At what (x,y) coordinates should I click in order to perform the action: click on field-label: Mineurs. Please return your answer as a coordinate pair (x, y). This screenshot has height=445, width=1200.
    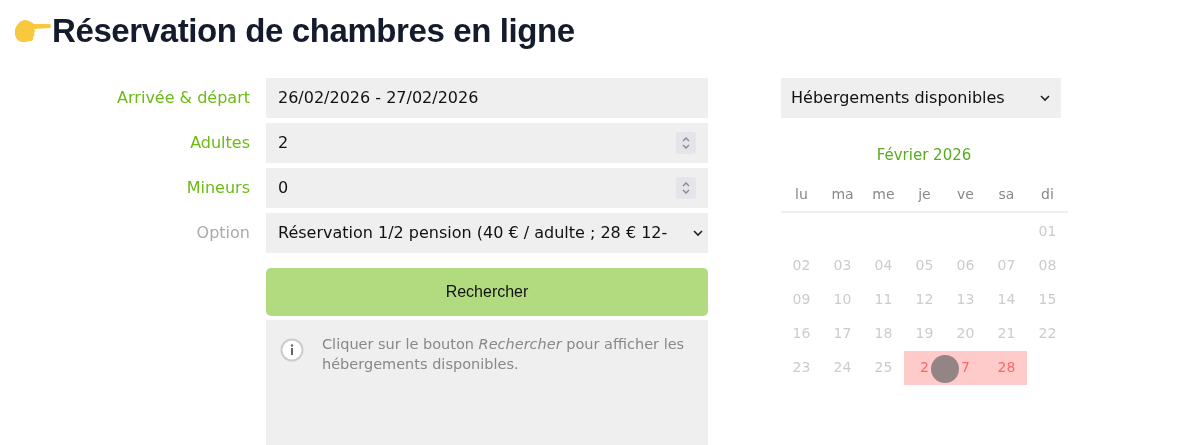
    Looking at the image, I should click on (217, 188).